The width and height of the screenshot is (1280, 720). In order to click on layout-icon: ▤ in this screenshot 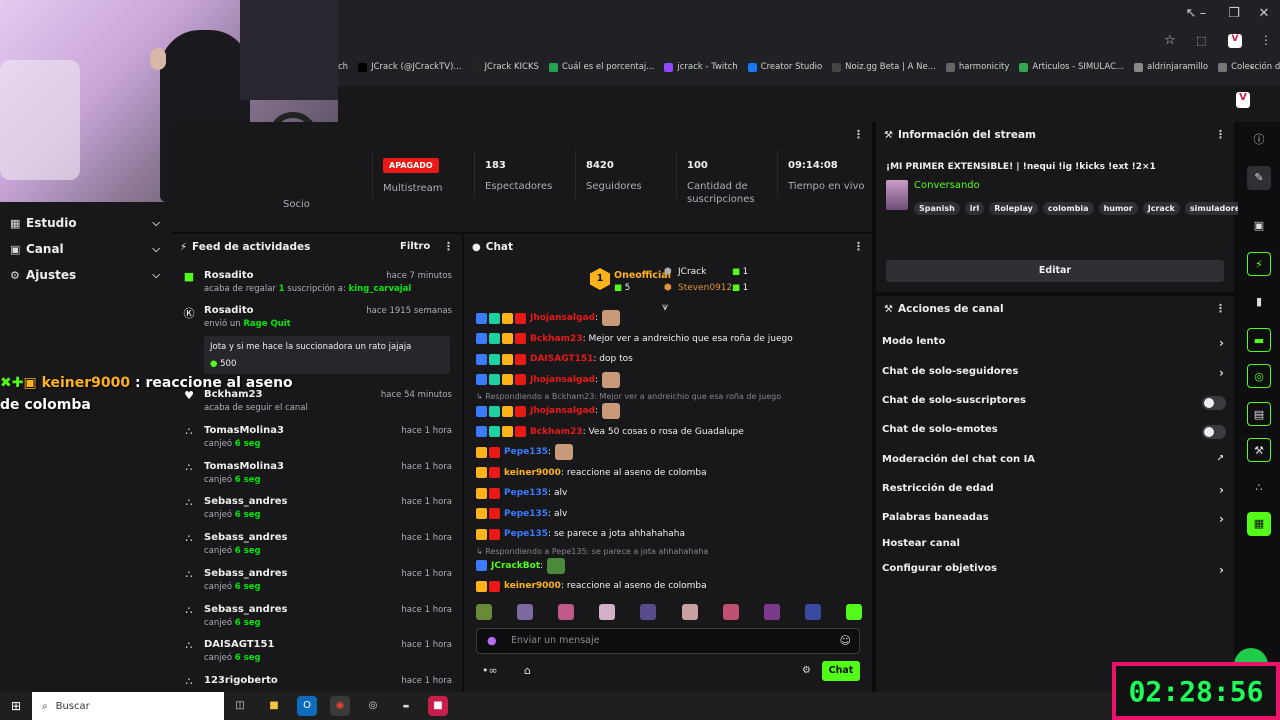, I will do `click(1259, 414)`.